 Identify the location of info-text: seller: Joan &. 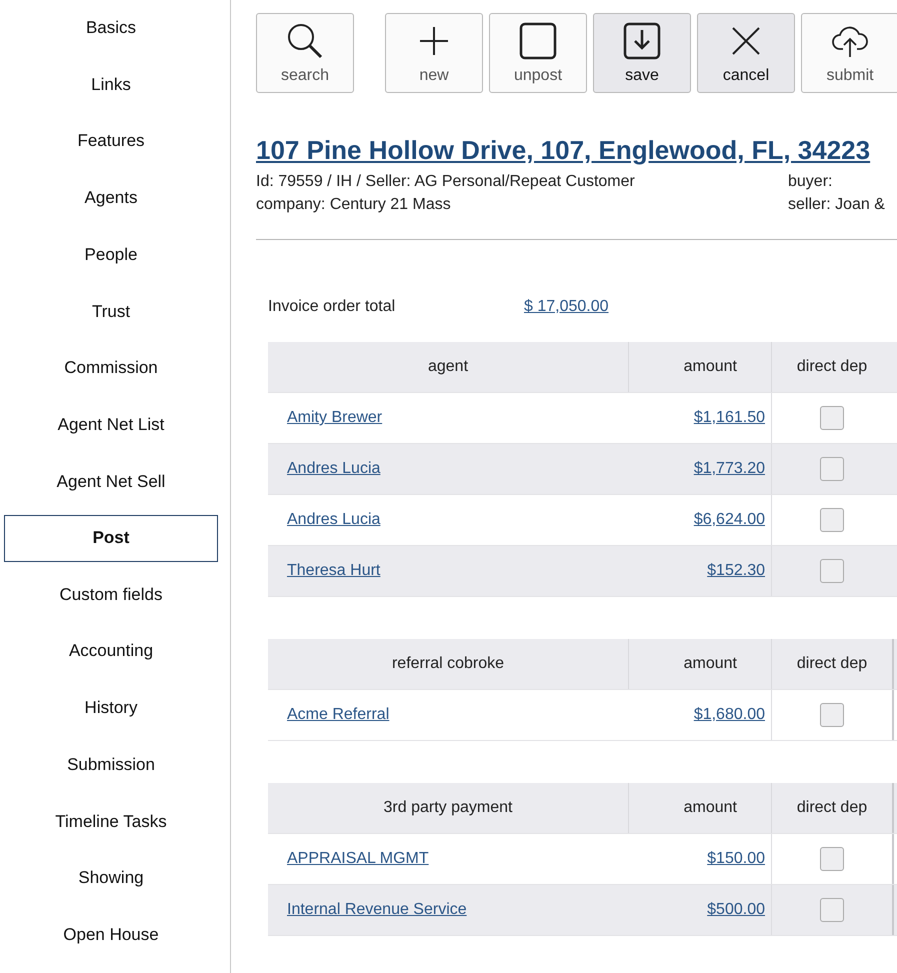
(837, 205).